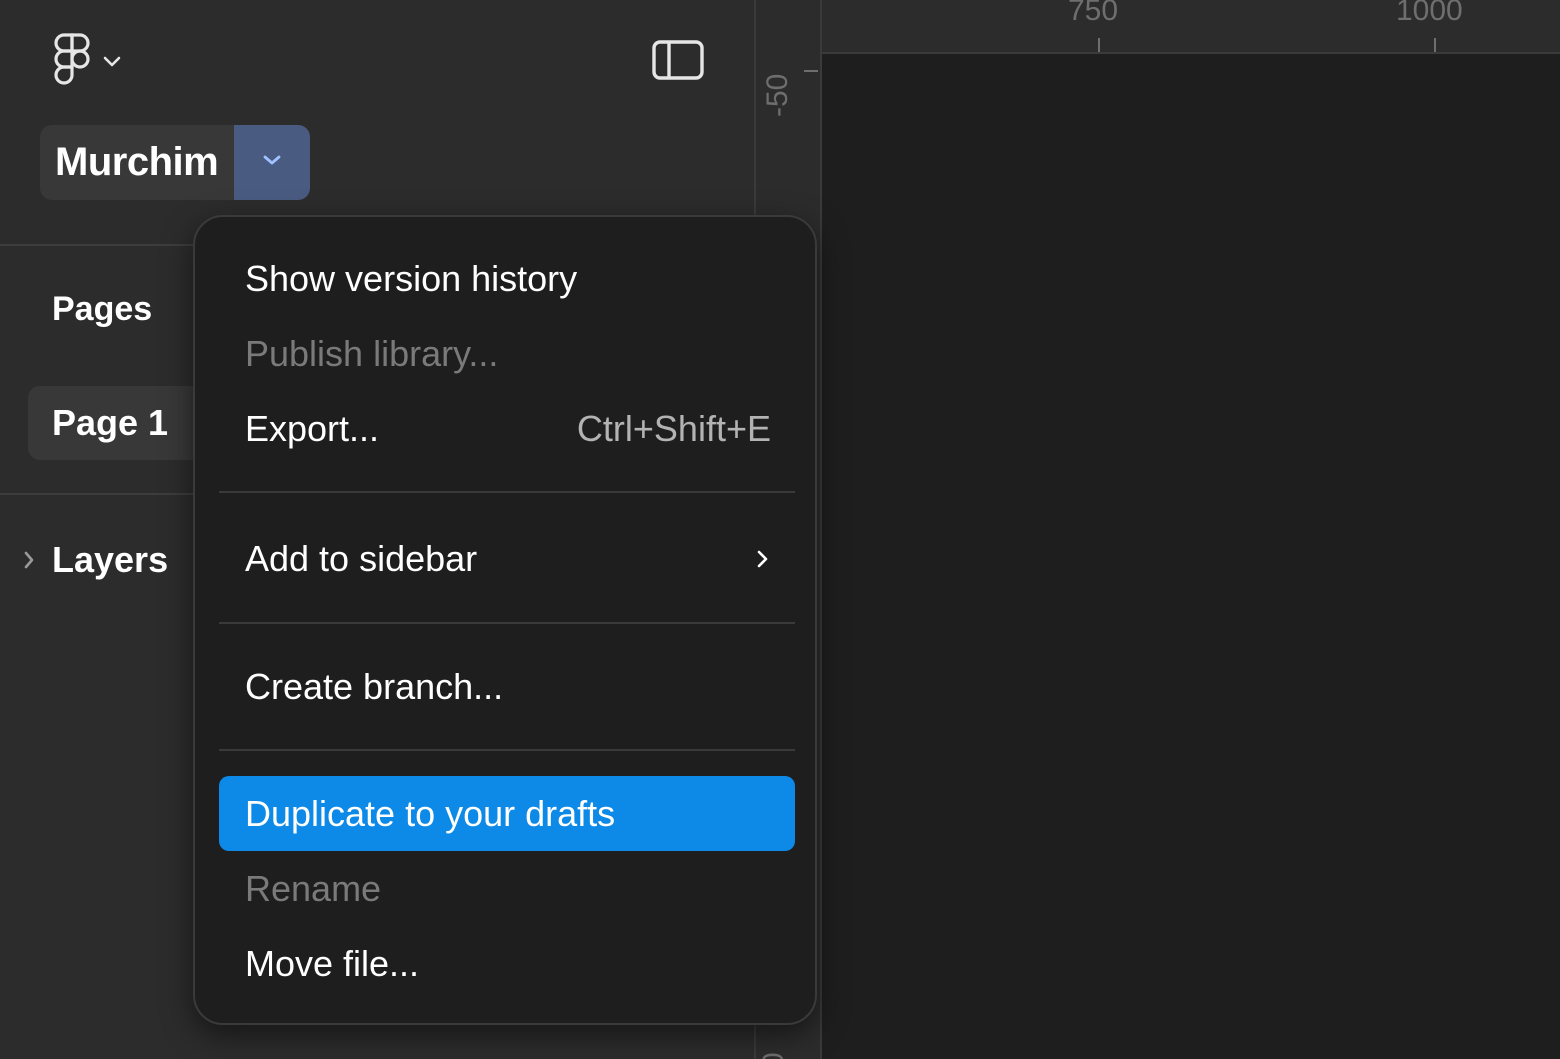 The height and width of the screenshot is (1059, 1560). I want to click on layers-section-title: Layers, so click(110, 559).